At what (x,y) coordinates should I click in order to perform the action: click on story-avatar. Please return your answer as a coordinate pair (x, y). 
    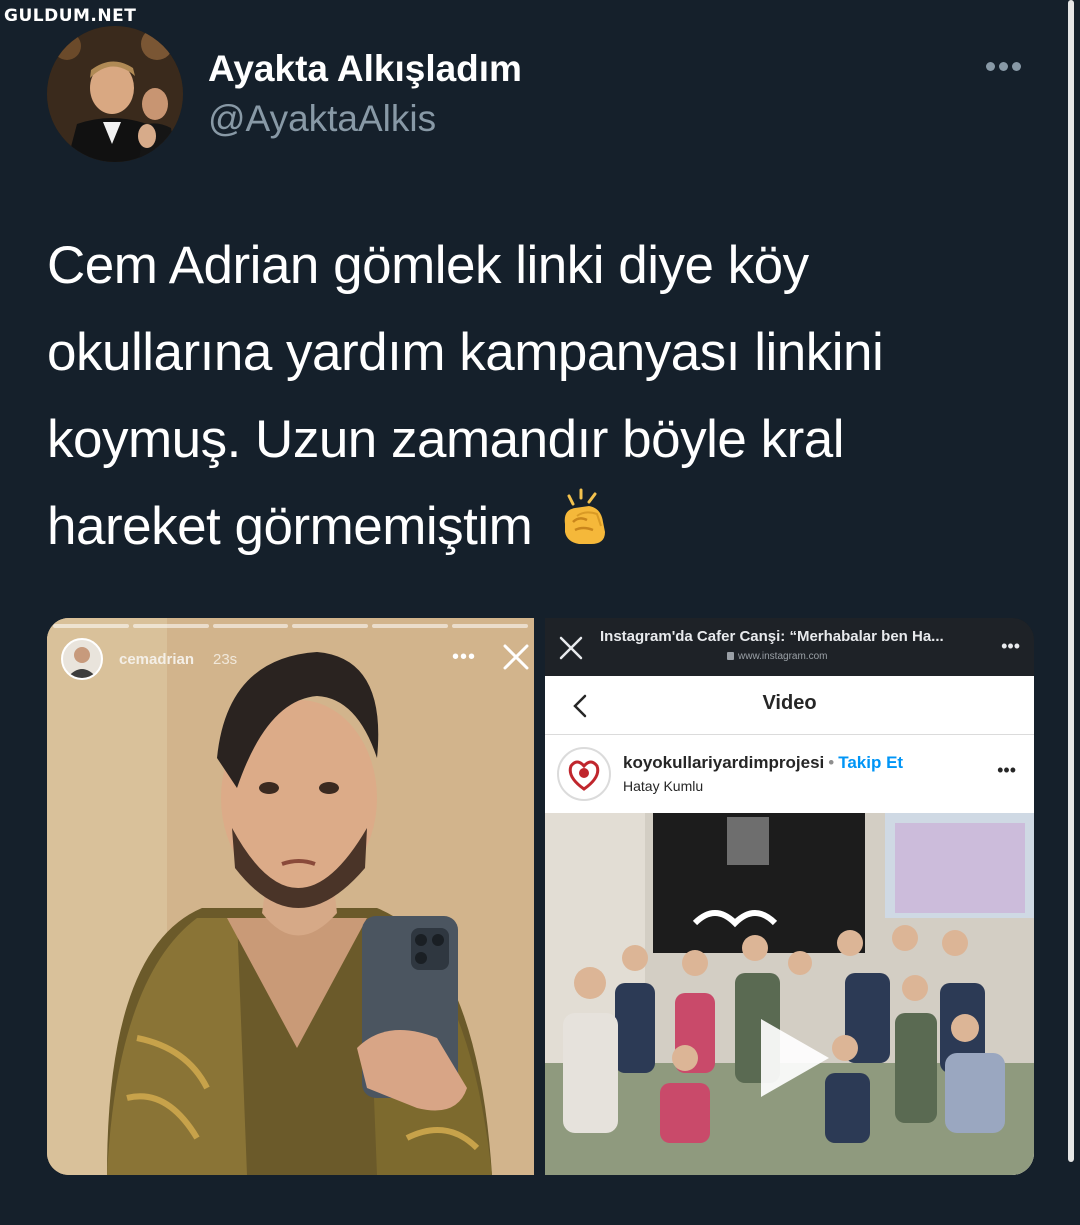
    Looking at the image, I should click on (82, 659).